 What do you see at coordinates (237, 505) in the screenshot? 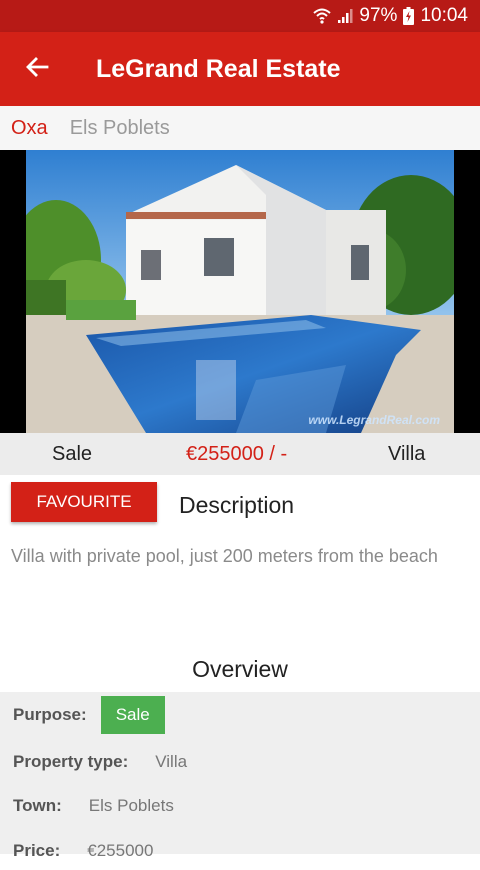
I see `description-title: Description` at bounding box center [237, 505].